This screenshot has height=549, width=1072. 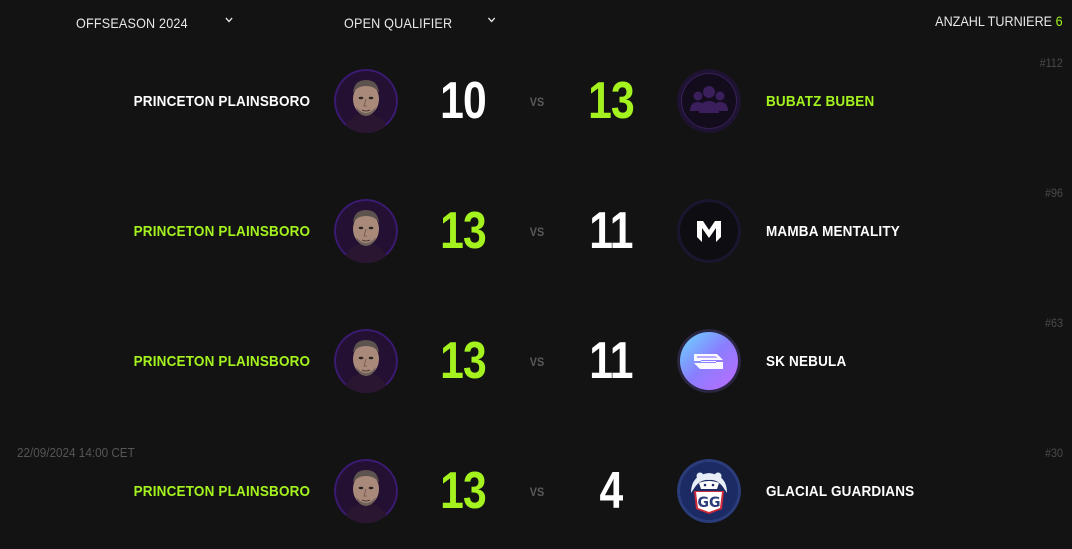 I want to click on tournament-count: ANZAHL TURNIERE 6, so click(x=999, y=21).